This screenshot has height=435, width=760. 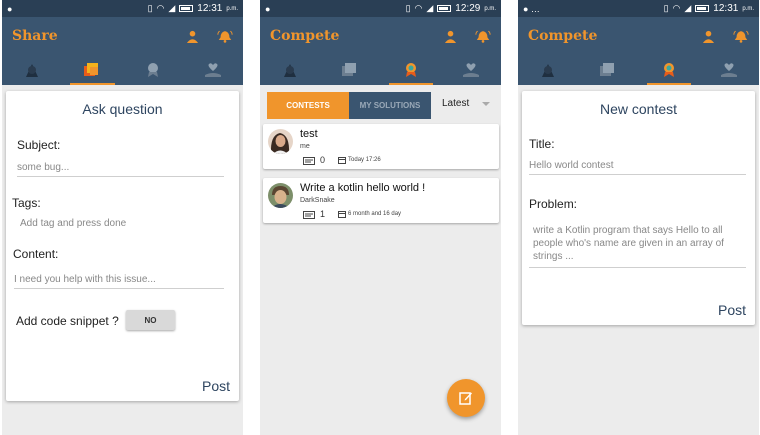 What do you see at coordinates (308, 105) in the screenshot?
I see `tab-contests: CONTESTS` at bounding box center [308, 105].